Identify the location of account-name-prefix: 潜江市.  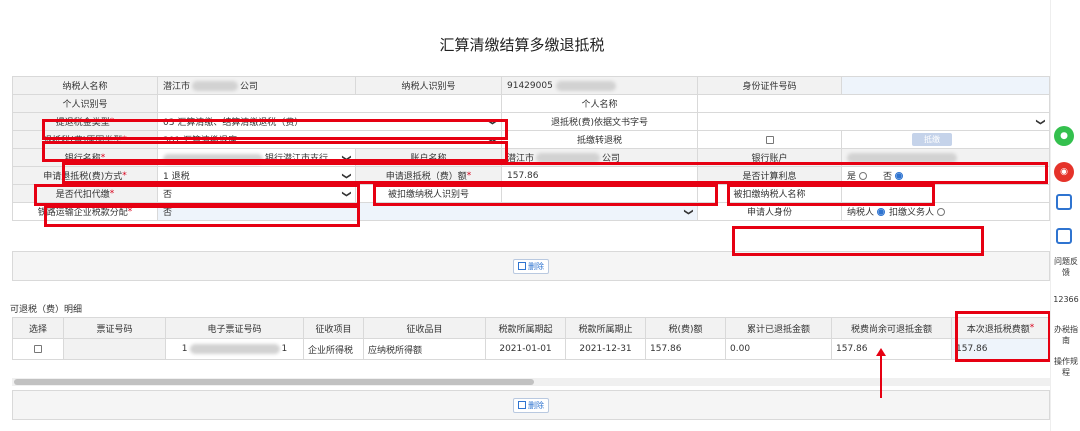
(521, 159).